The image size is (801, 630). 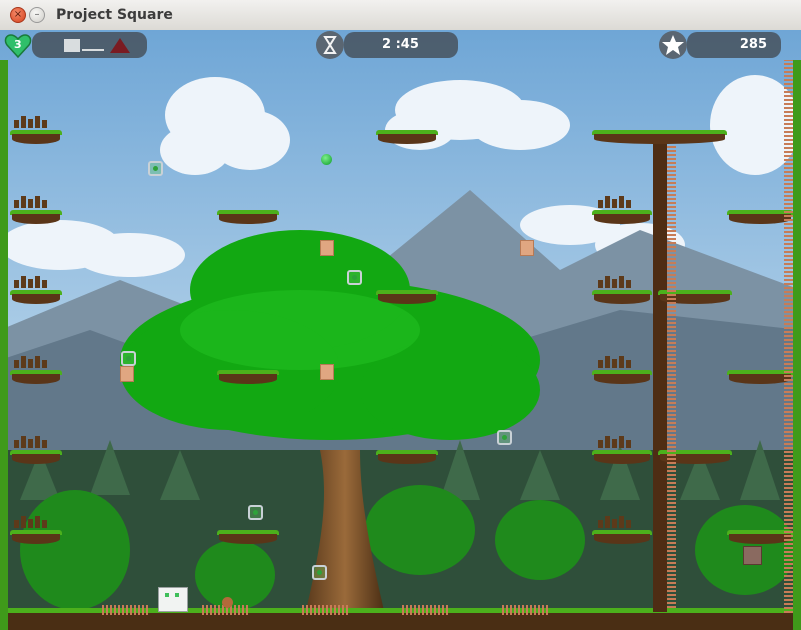 I want to click on window-titlebar: × – Project Square, so click(x=400, y=15).